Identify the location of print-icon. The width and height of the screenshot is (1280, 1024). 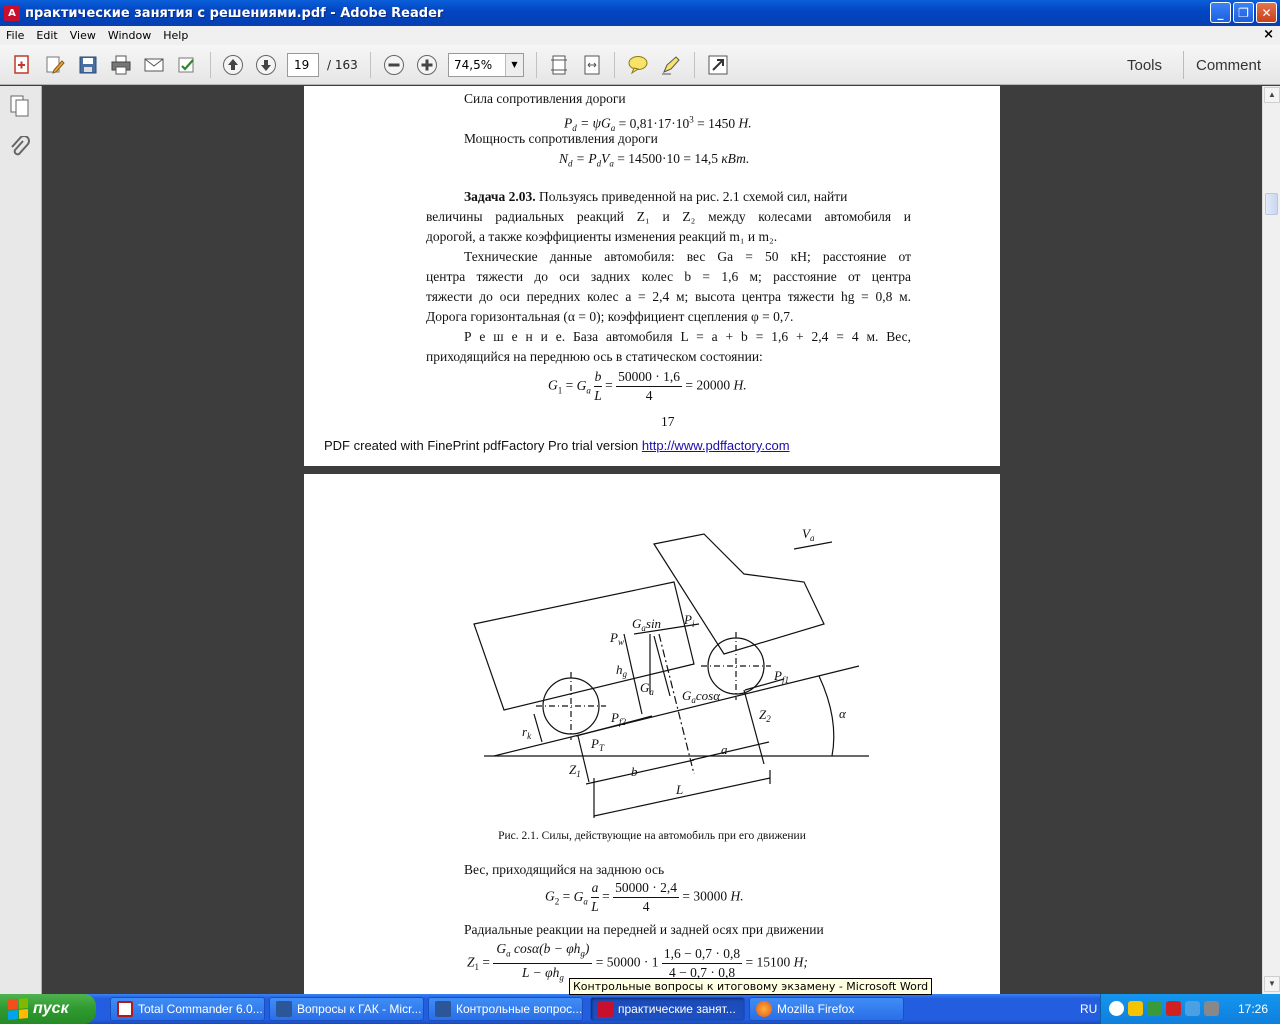
(121, 65).